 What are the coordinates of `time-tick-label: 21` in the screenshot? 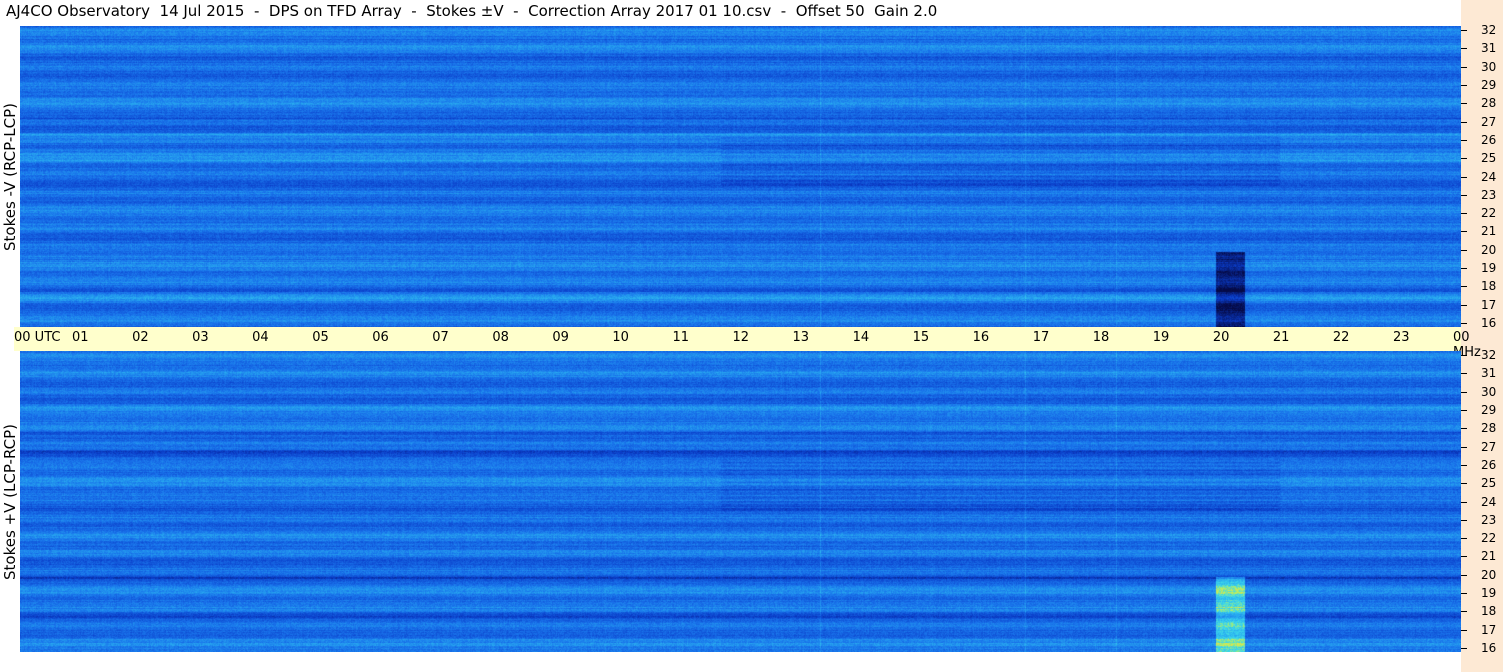 It's located at (1281, 337).